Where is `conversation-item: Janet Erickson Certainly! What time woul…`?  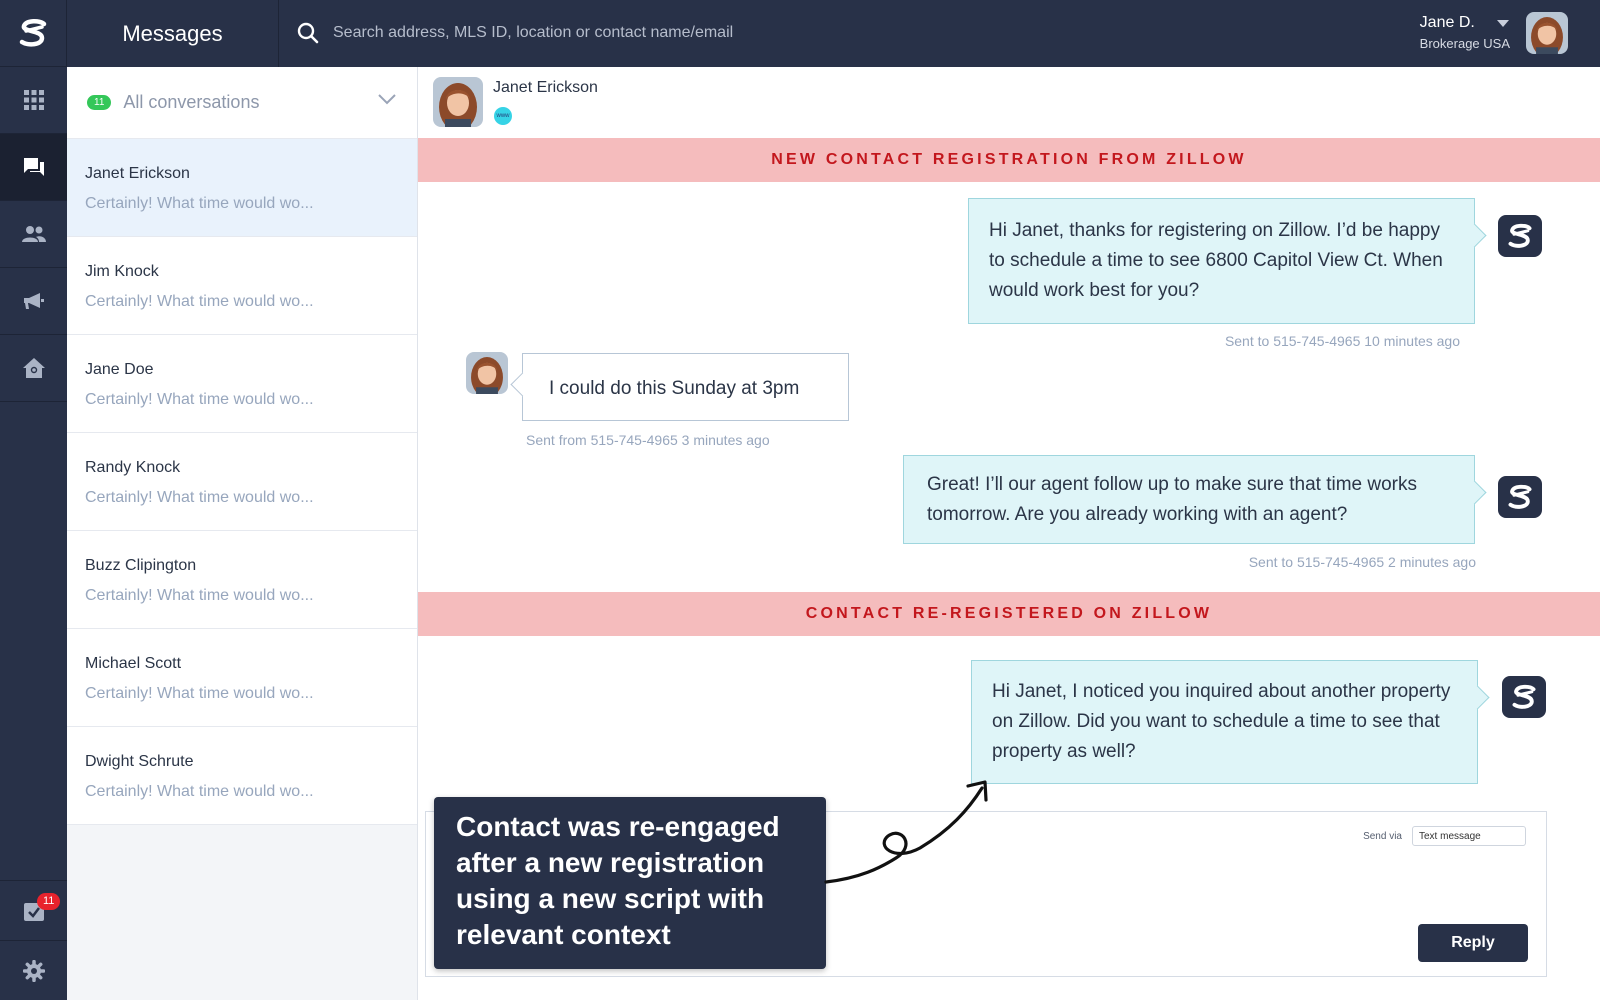 conversation-item: Janet Erickson Certainly! What time woul… is located at coordinates (242, 188).